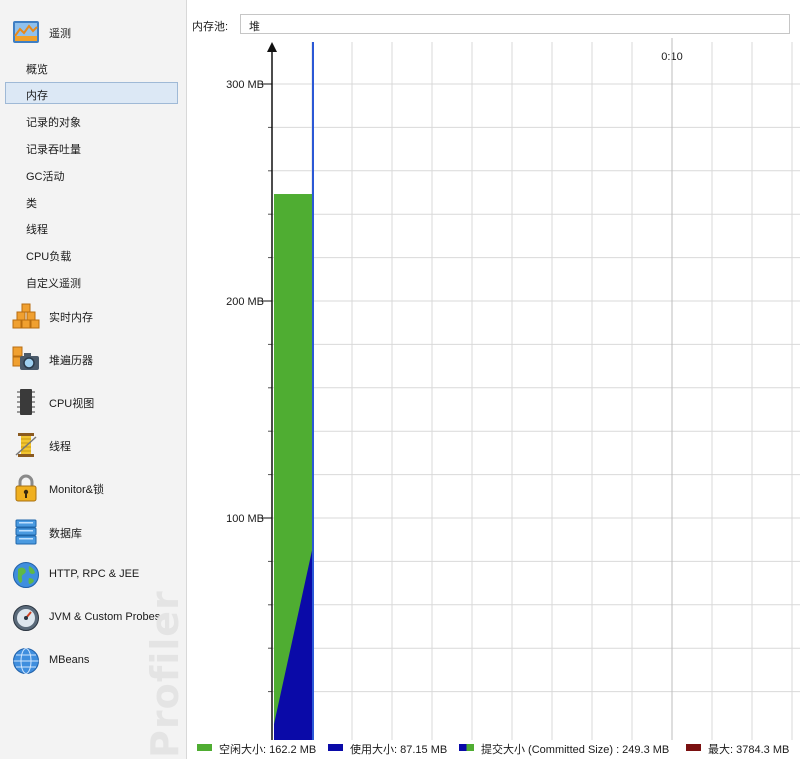 This screenshot has width=800, height=759. I want to click on sidebar-subitem-recorded-throughput: 记录吞吐量, so click(91, 147).